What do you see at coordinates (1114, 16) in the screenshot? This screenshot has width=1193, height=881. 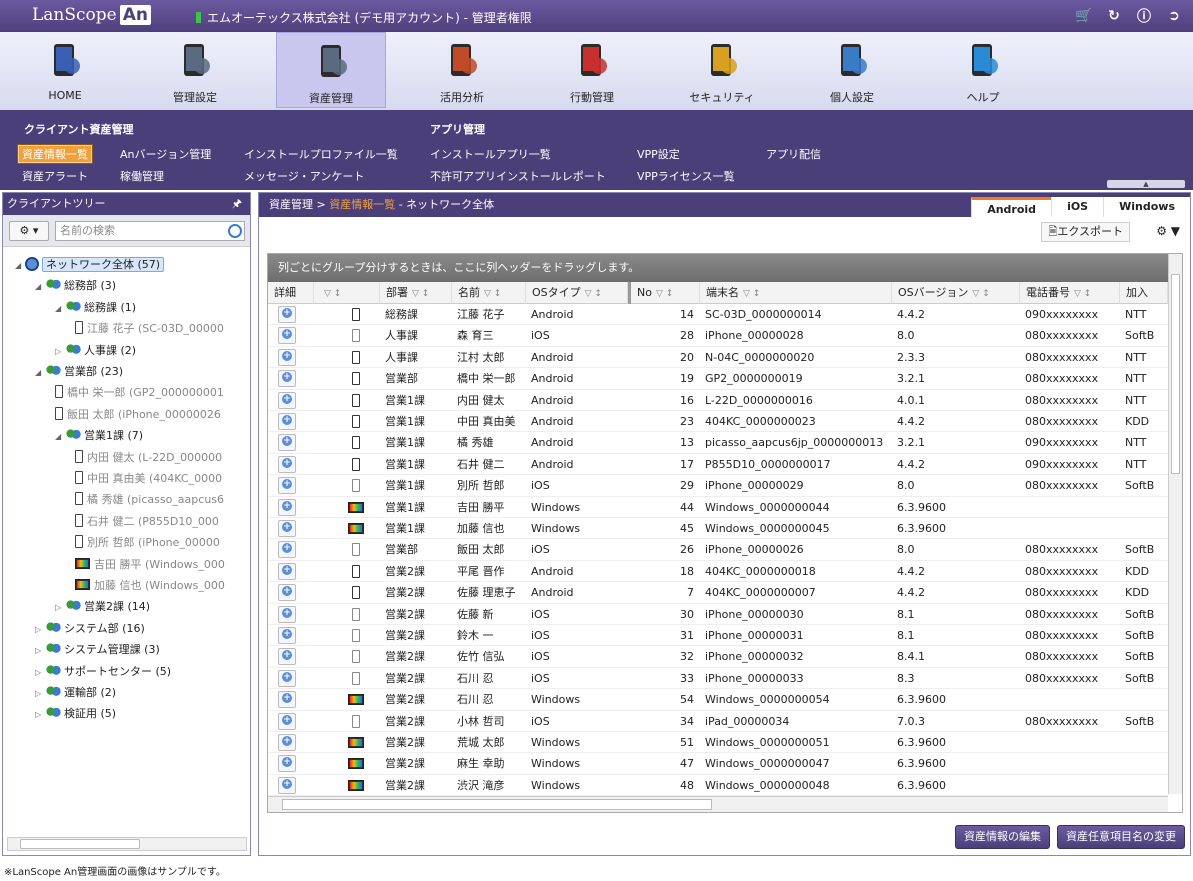 I see `refresh-icon: ↻` at bounding box center [1114, 16].